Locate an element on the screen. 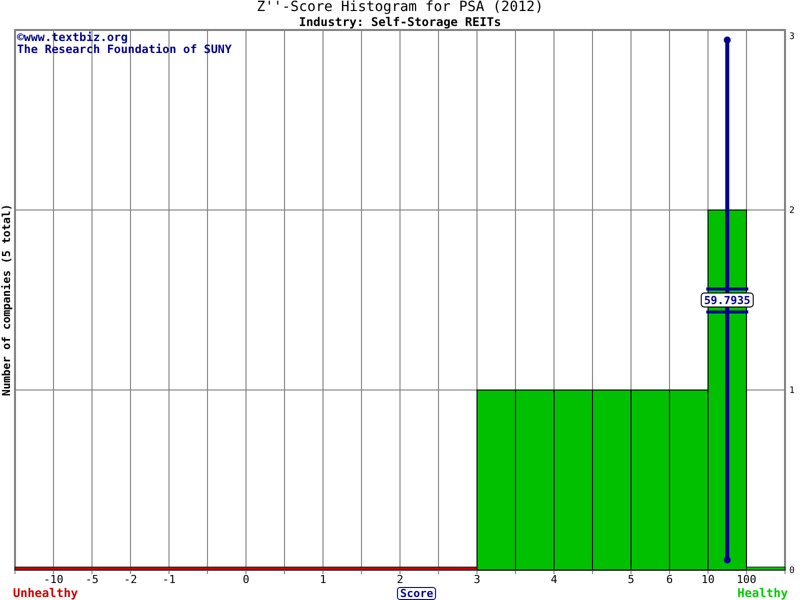 The image size is (800, 600). x-tick-label: 100 is located at coordinates (746, 579).